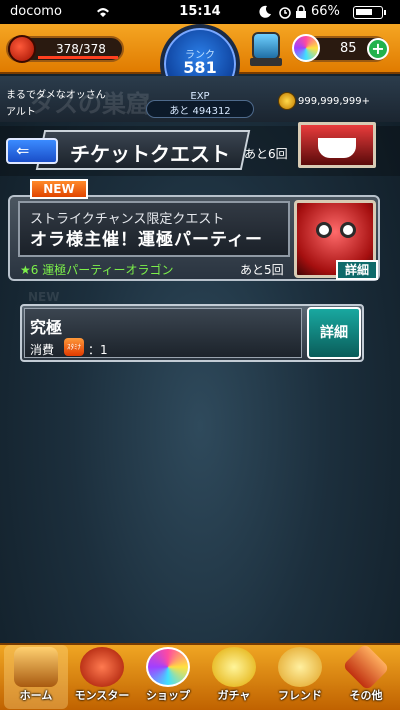 This screenshot has width=400, height=710. I want to click on battery-icon, so click(369, 12).